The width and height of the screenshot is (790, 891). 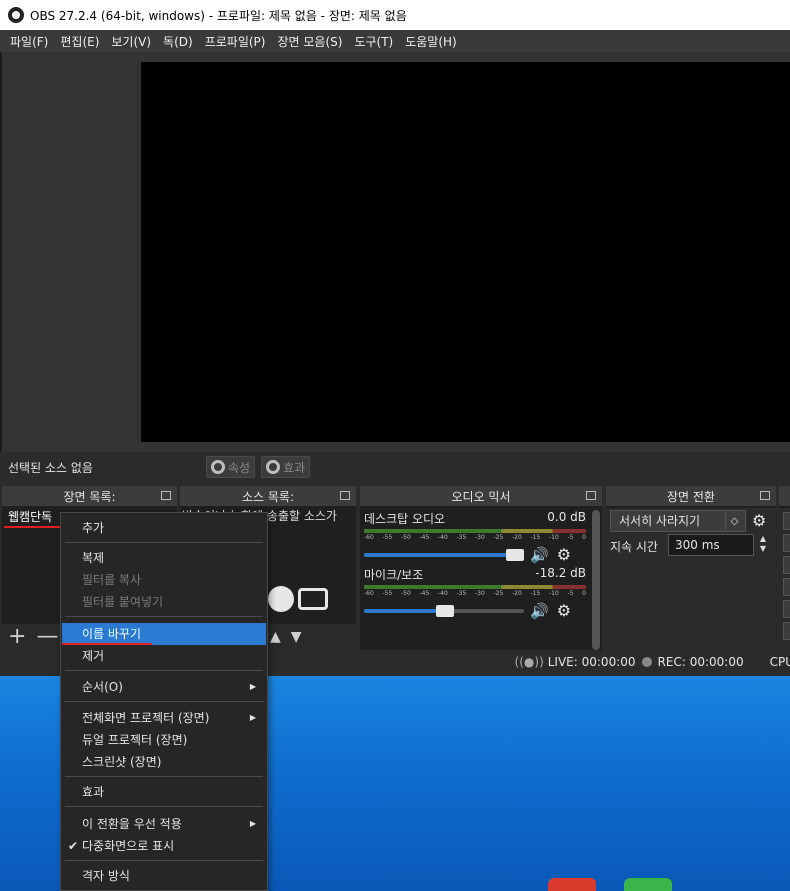 What do you see at coordinates (309, 41) in the screenshot?
I see `menu-scene-collection: 장면 모음(S)` at bounding box center [309, 41].